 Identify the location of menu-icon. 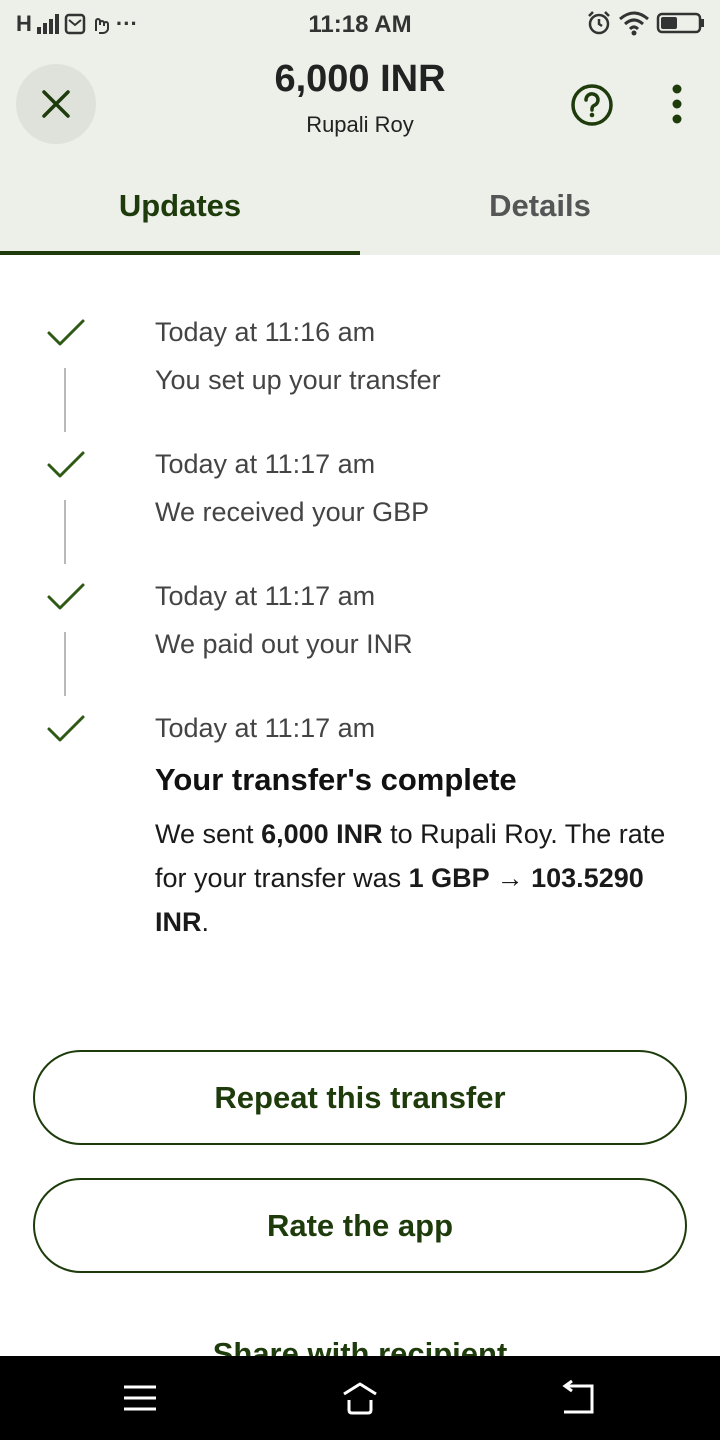
(140, 1398).